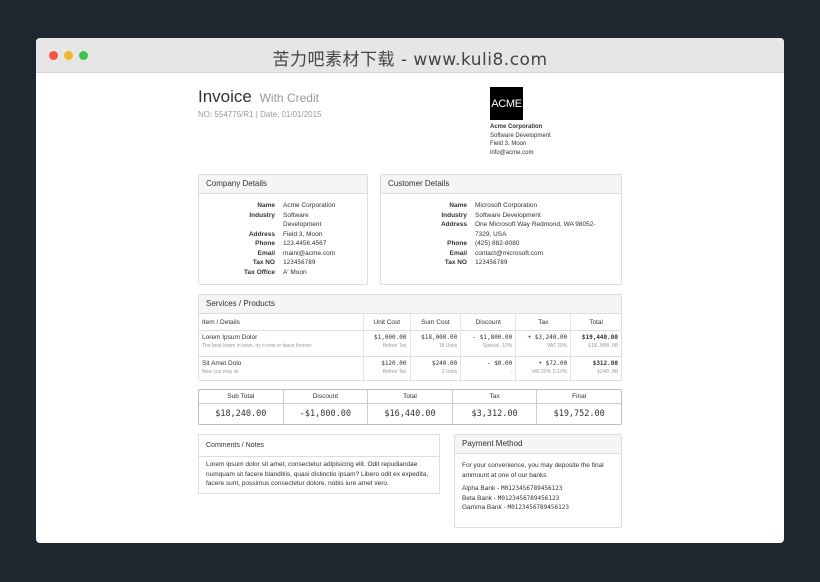  Describe the element at coordinates (302, 224) in the screenshot. I see `detail-value: Development` at that location.